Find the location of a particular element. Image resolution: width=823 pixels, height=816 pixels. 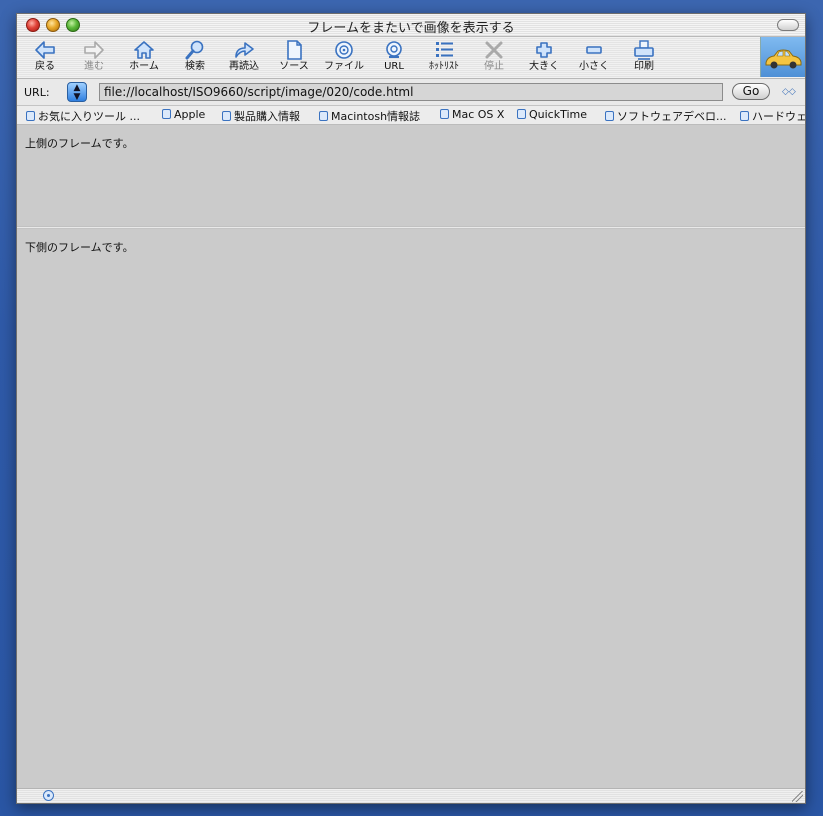

bottom-frame-text: 下側のフレームです。 is located at coordinates (79, 247).